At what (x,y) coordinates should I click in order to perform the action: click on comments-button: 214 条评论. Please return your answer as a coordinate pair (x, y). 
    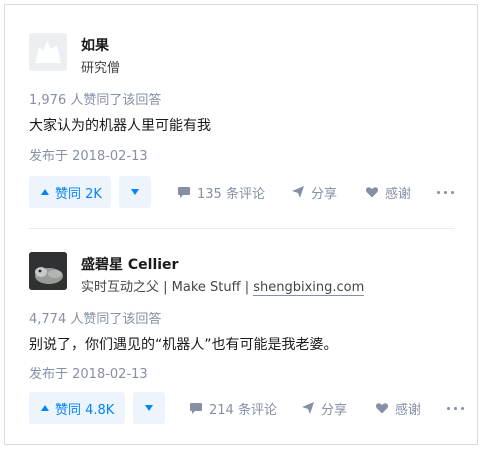
    Looking at the image, I should click on (233, 408).